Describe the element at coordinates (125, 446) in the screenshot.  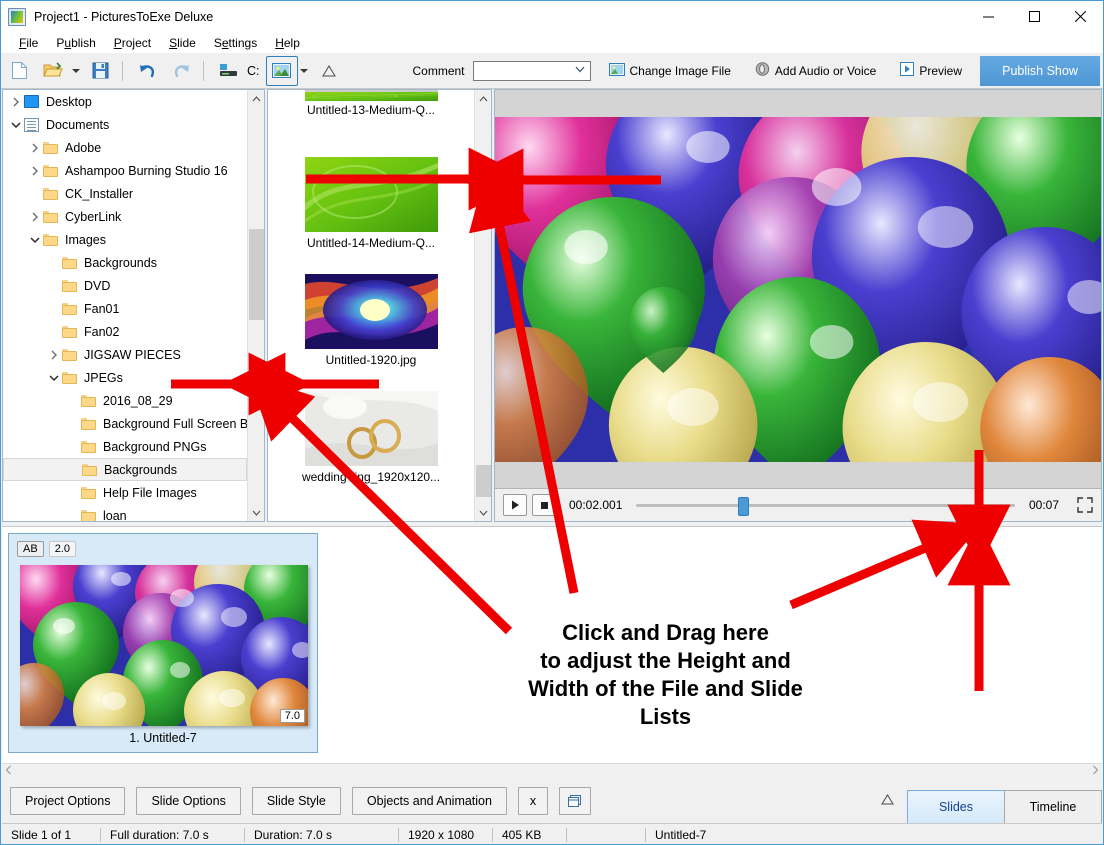
I see `tree-item-background-pngs: Background PNGs` at that location.